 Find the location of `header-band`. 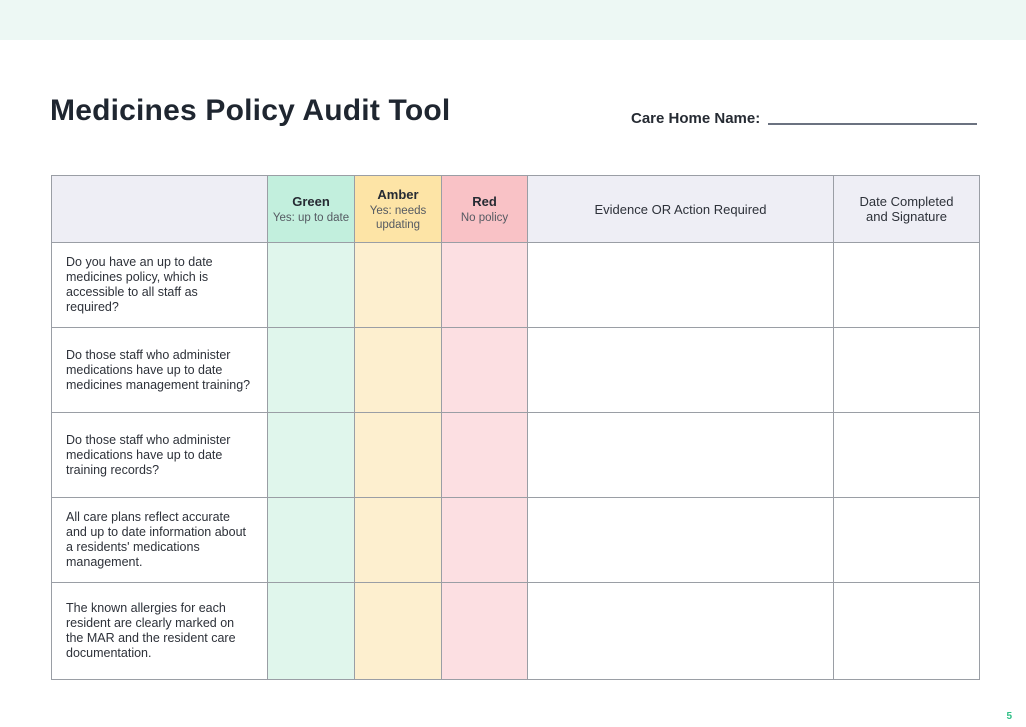

header-band is located at coordinates (513, 20).